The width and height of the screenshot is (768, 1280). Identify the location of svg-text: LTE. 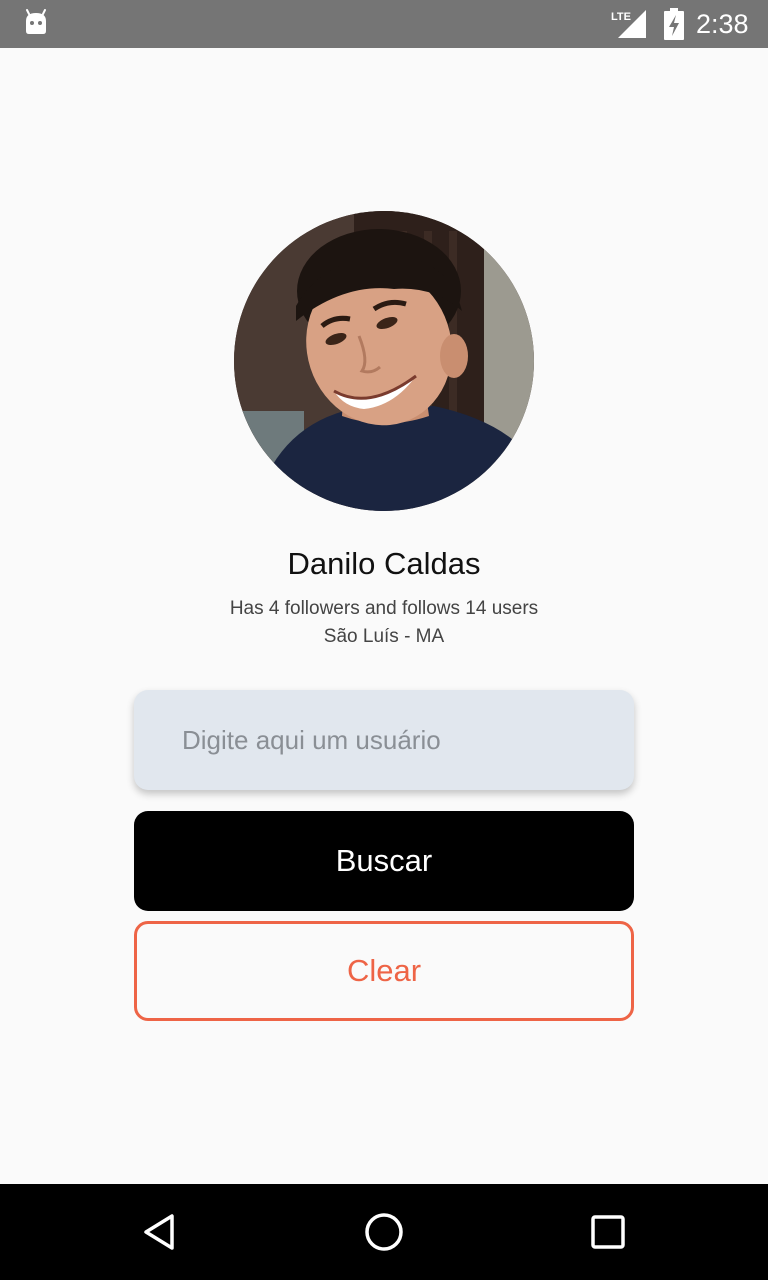
(621, 17).